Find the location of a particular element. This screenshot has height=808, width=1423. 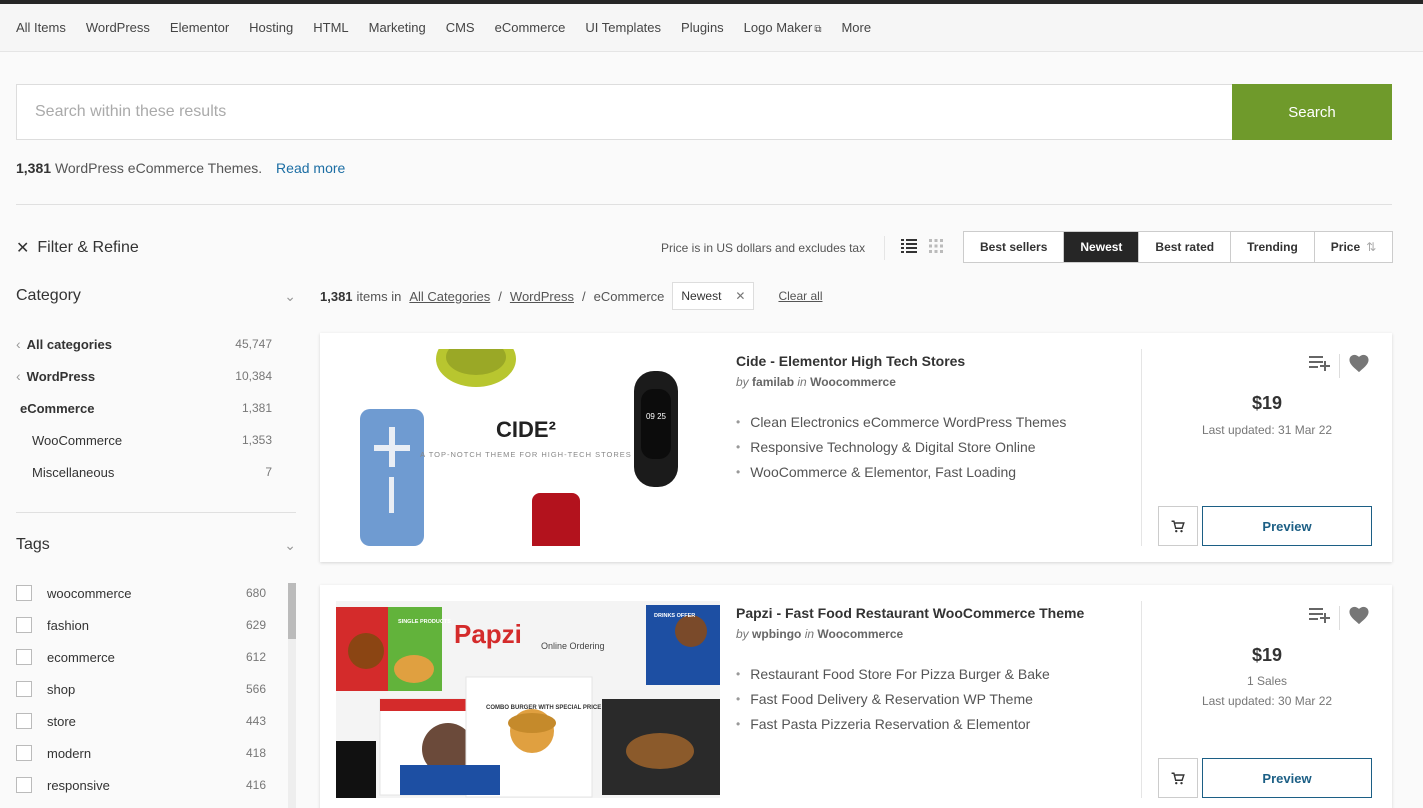

thumb-drinks-offer: DRINKS OFFER is located at coordinates (674, 616).